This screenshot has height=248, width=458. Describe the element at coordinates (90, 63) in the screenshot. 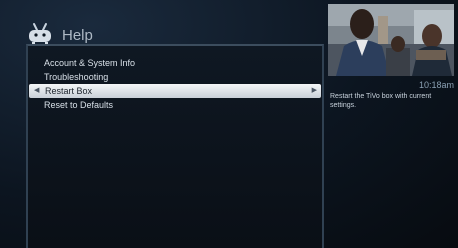

I see `menu-item-label: Account & System Info` at that location.